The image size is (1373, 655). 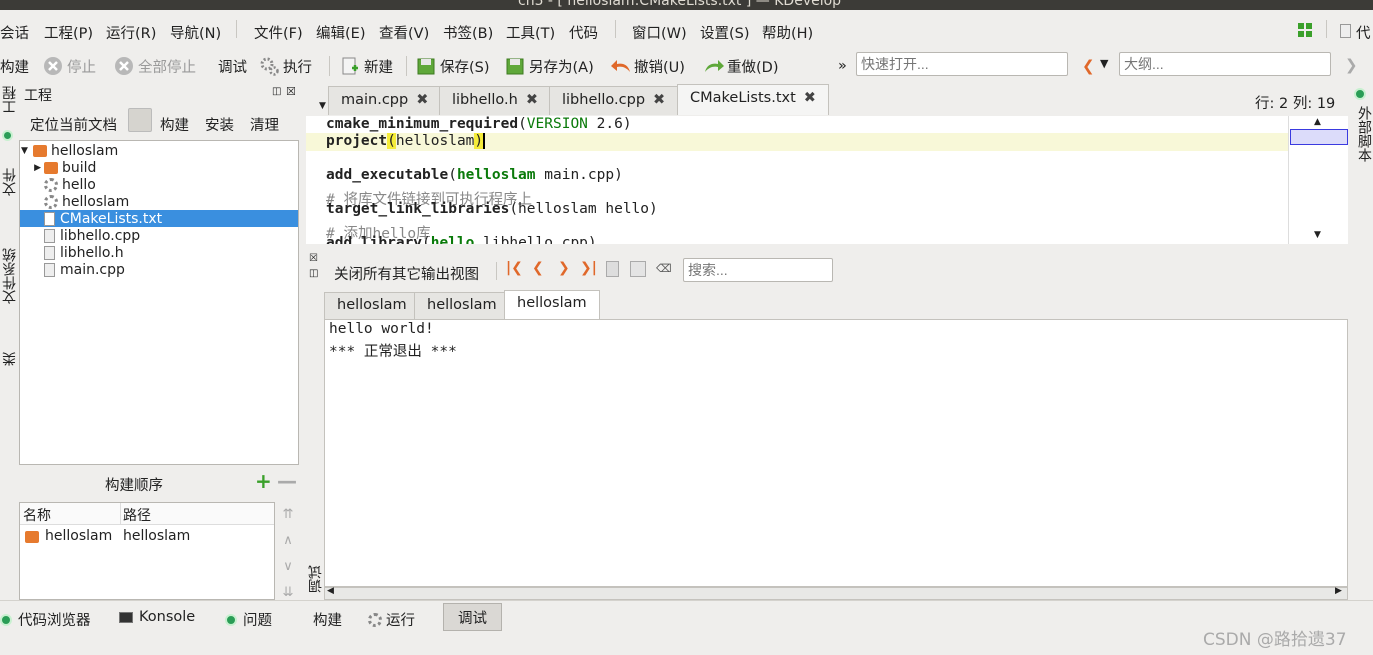 I want to click on float-output-icon: ◫, so click(x=313, y=273).